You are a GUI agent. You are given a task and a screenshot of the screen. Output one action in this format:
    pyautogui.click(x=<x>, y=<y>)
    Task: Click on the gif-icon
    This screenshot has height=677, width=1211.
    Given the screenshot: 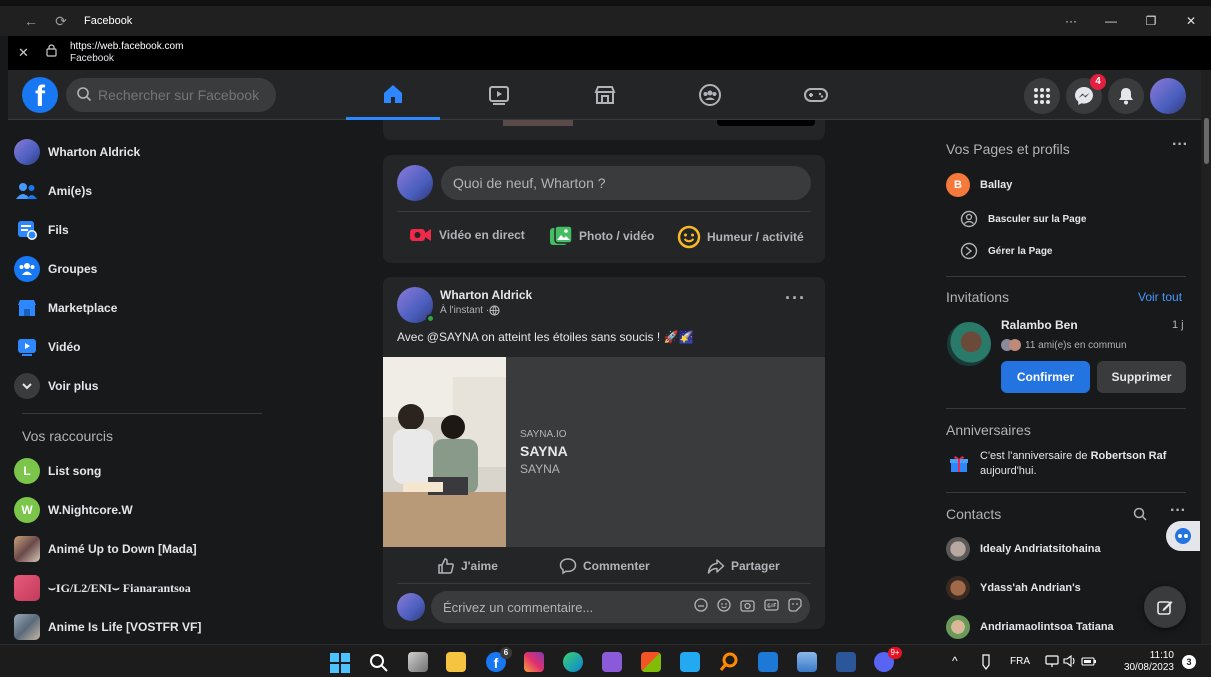 What is the action you would take?
    pyautogui.click(x=771, y=607)
    